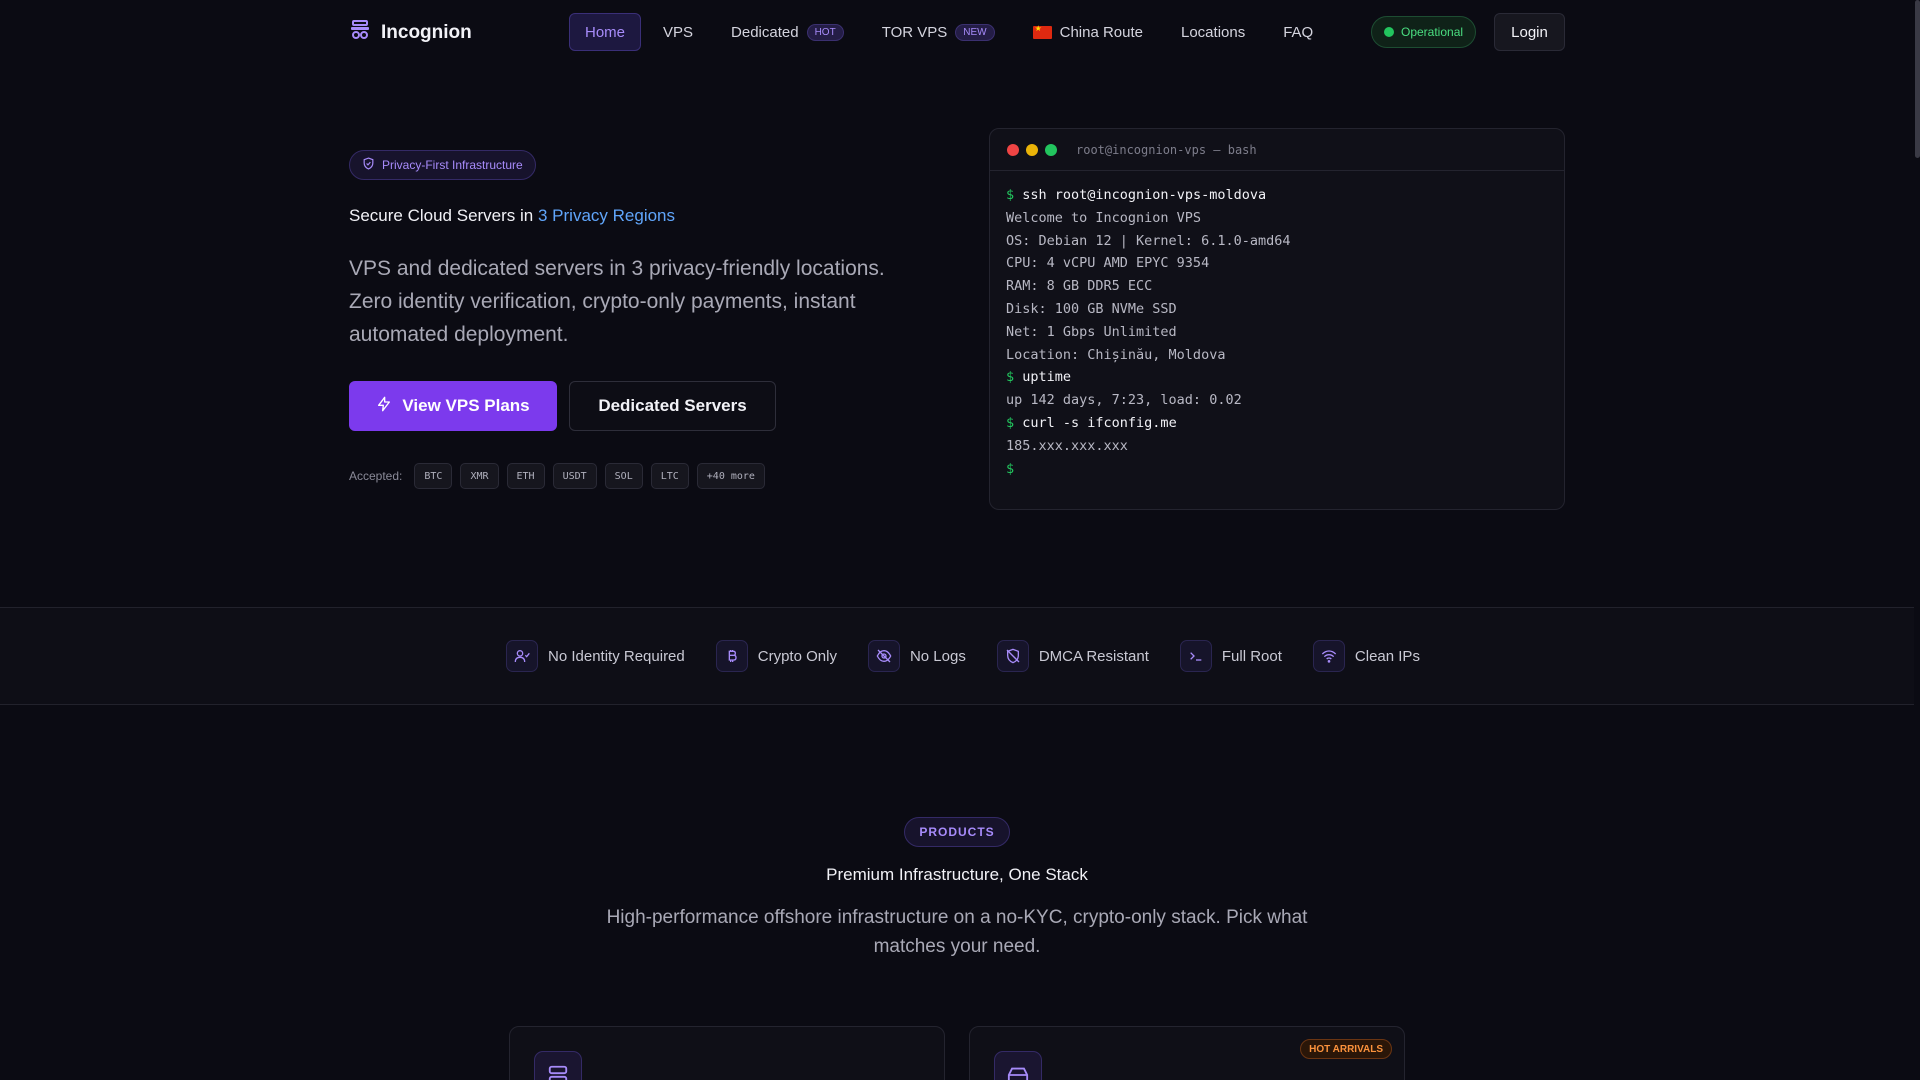  Describe the element at coordinates (1285, 263) in the screenshot. I see `terminal-output-line: CPU: 4 vCPU AMD EPYC 9354` at that location.